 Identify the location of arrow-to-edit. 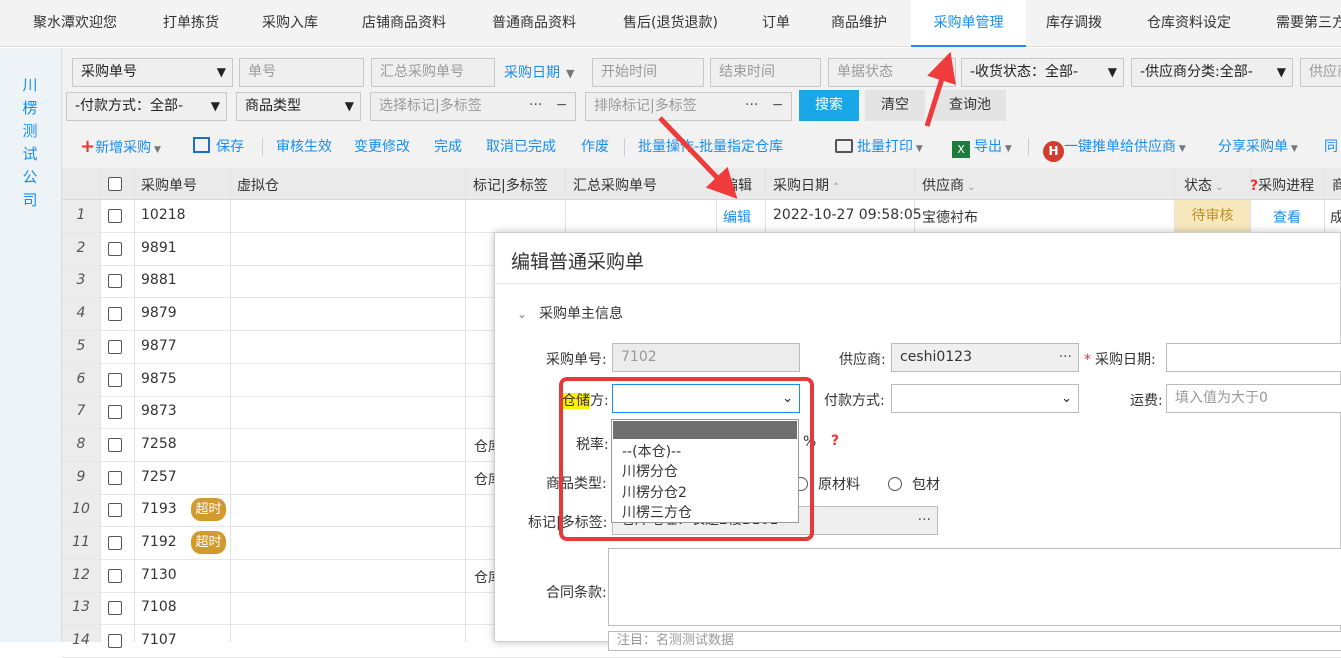
(698, 157).